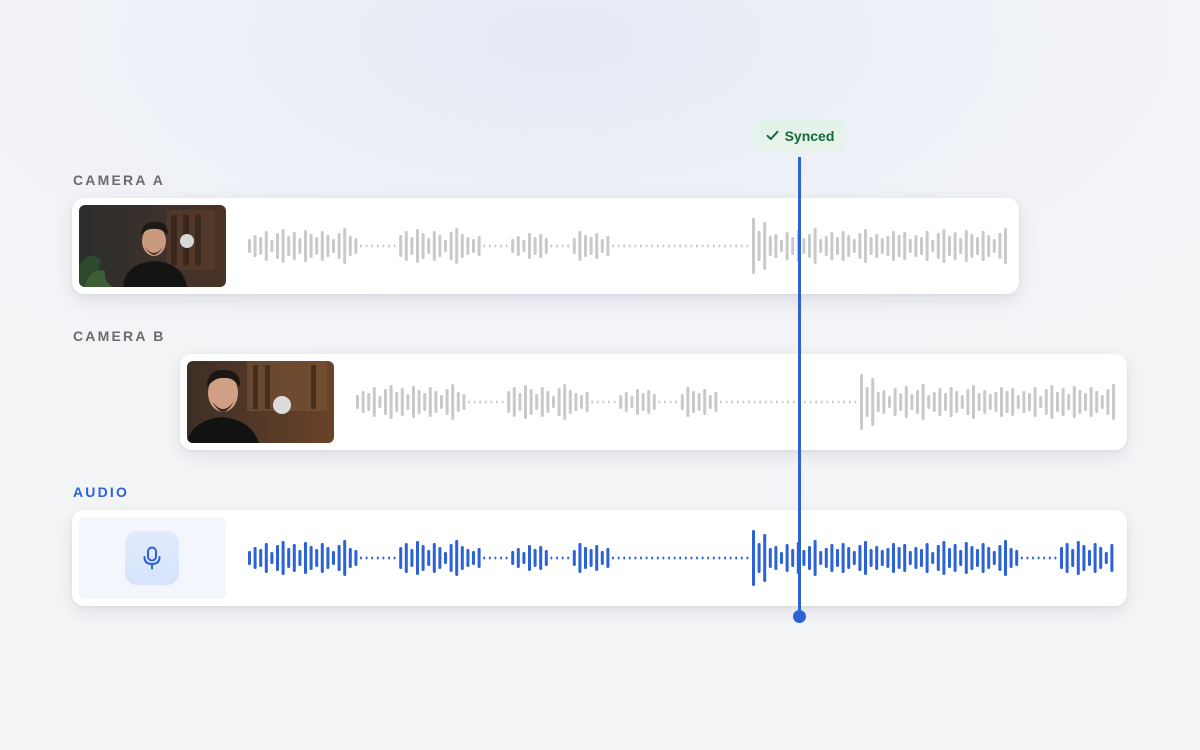 The image size is (1200, 750). I want to click on audio-waveform, so click(681, 558).